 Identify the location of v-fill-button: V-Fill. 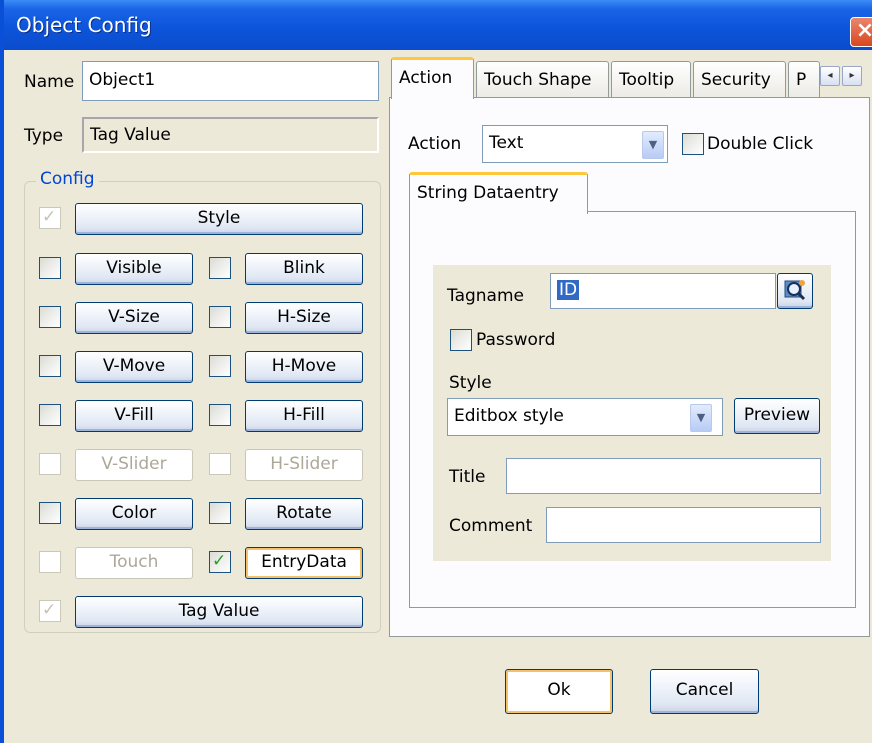
(134, 416).